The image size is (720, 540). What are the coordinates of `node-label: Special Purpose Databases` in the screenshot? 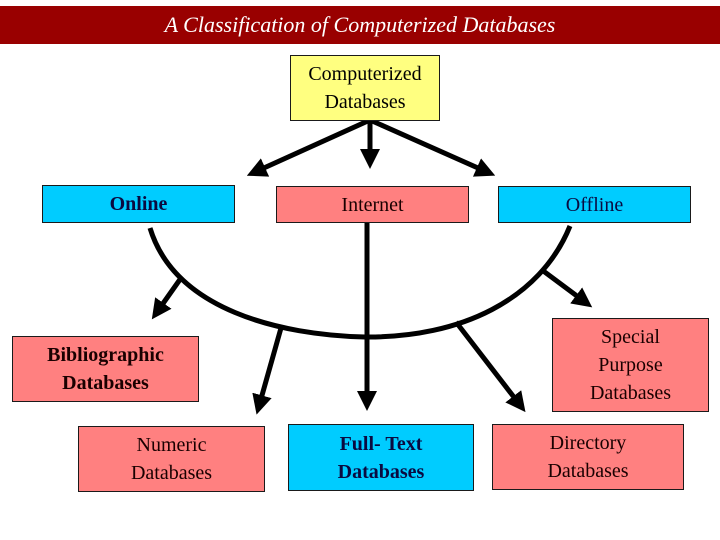 It's located at (630, 365).